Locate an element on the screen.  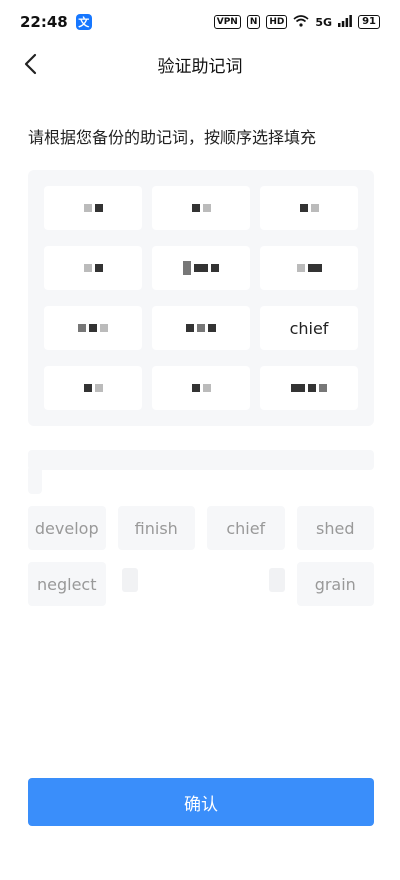
page-title: 验证助记词 is located at coordinates (200, 66).